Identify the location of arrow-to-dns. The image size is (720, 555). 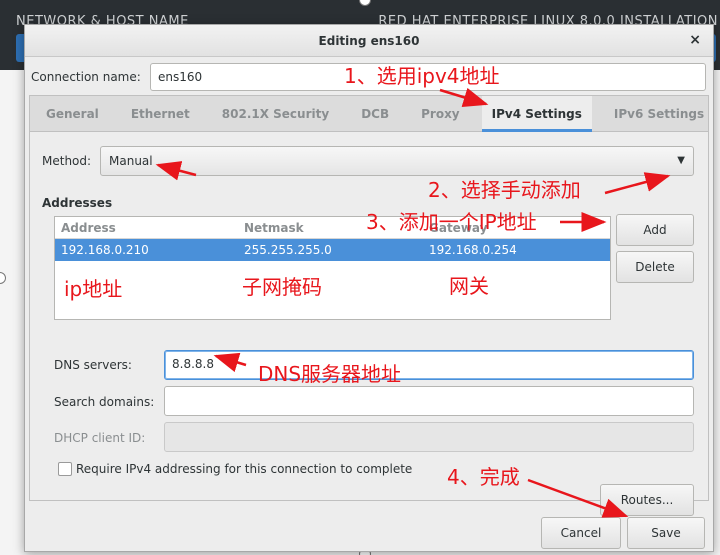
(230, 362).